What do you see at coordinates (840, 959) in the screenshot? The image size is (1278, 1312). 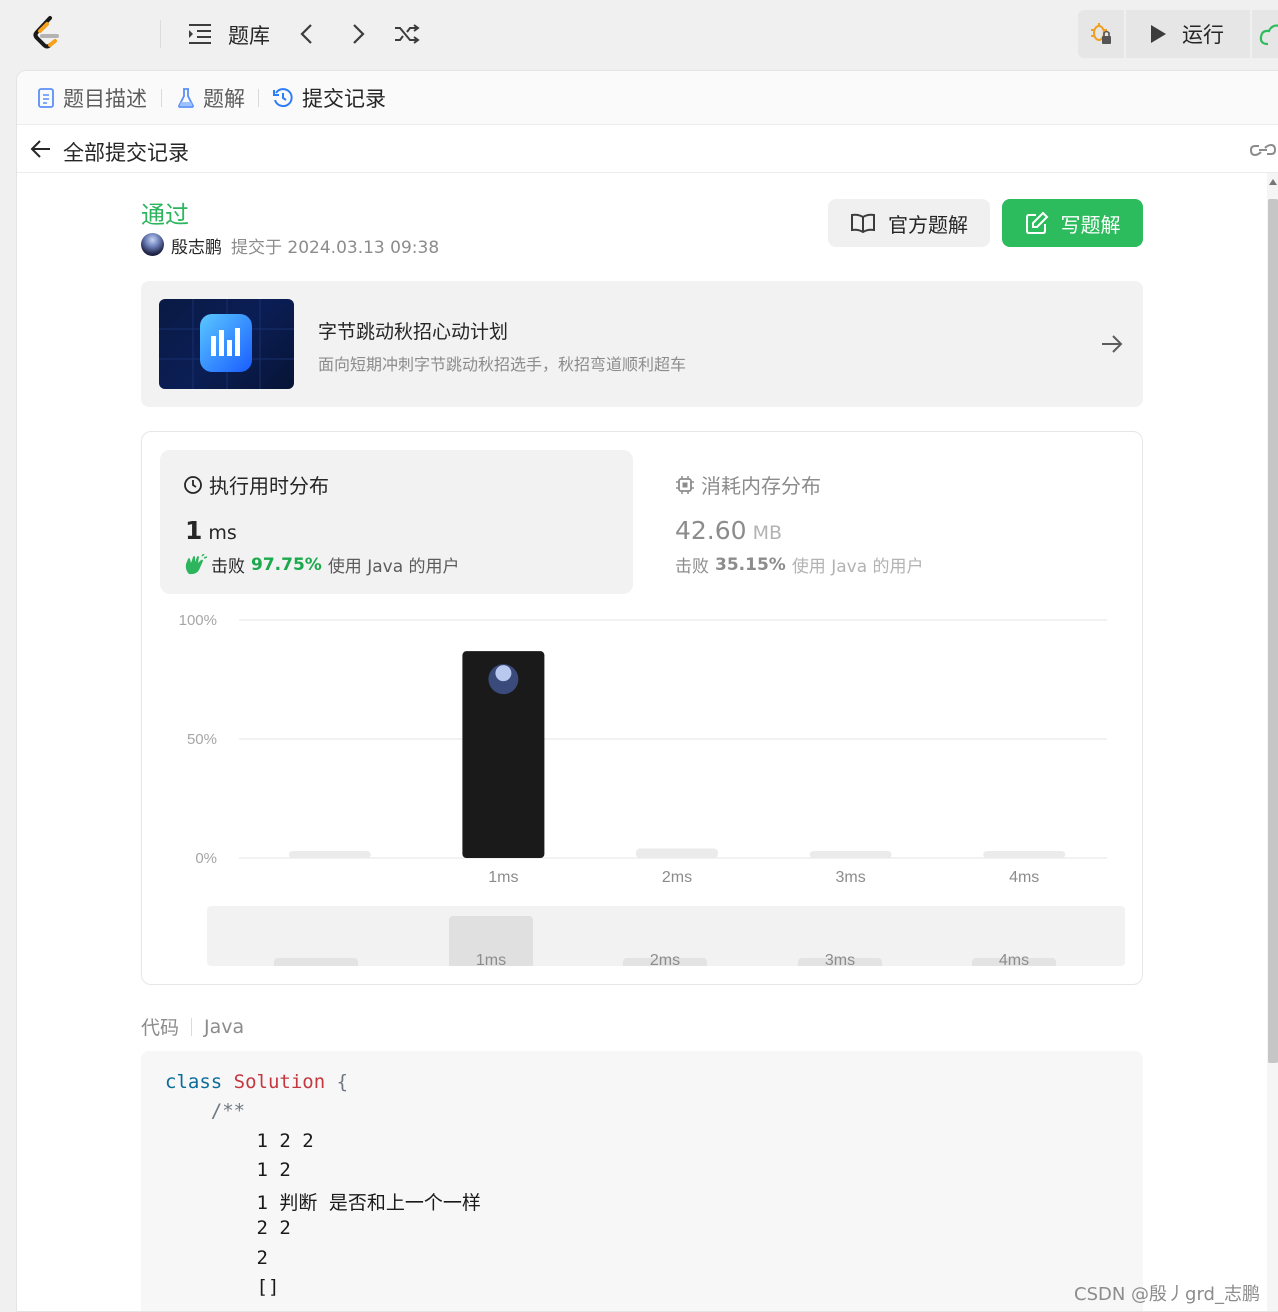 I see `navigator-tick-label: 3ms` at bounding box center [840, 959].